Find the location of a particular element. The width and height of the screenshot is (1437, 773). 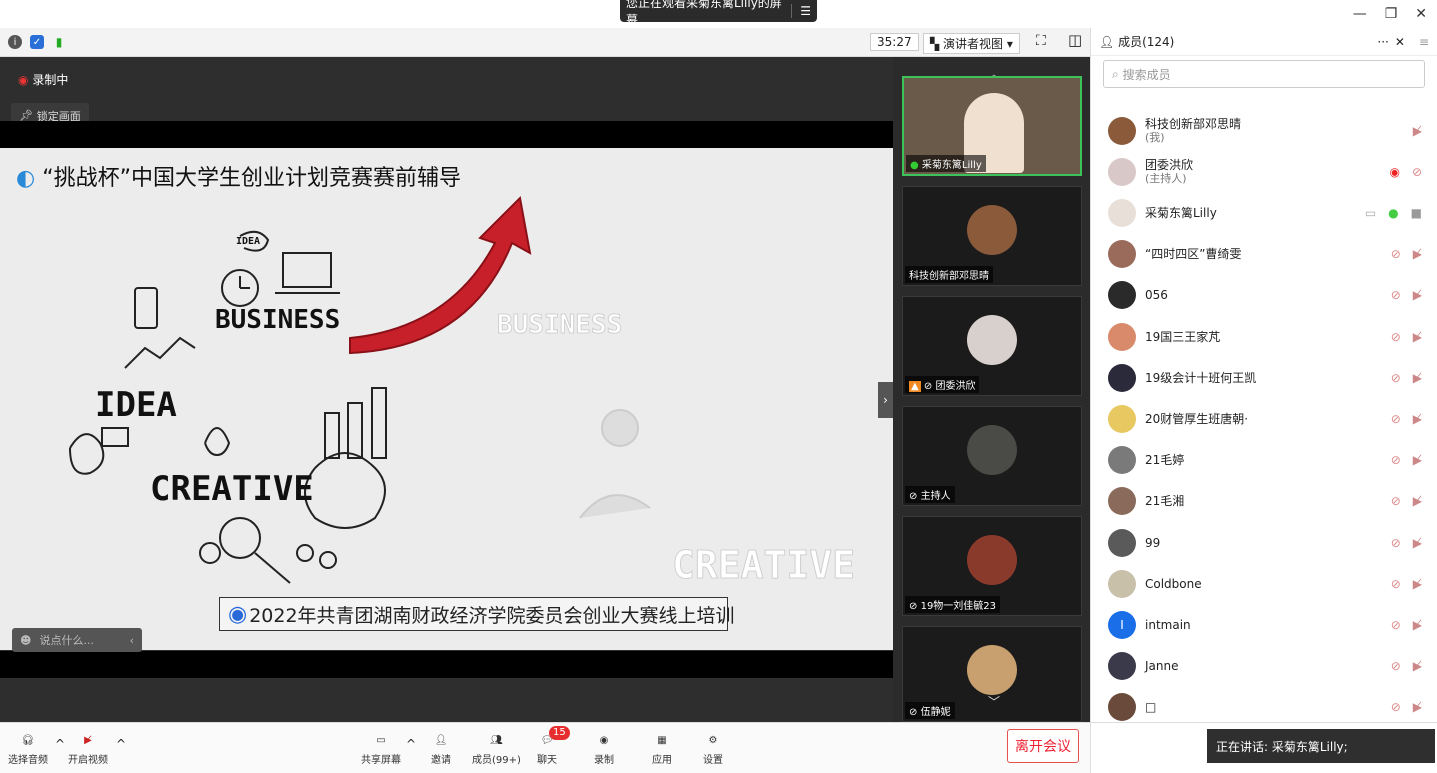

close-icon: ✕ is located at coordinates (1421, 14).